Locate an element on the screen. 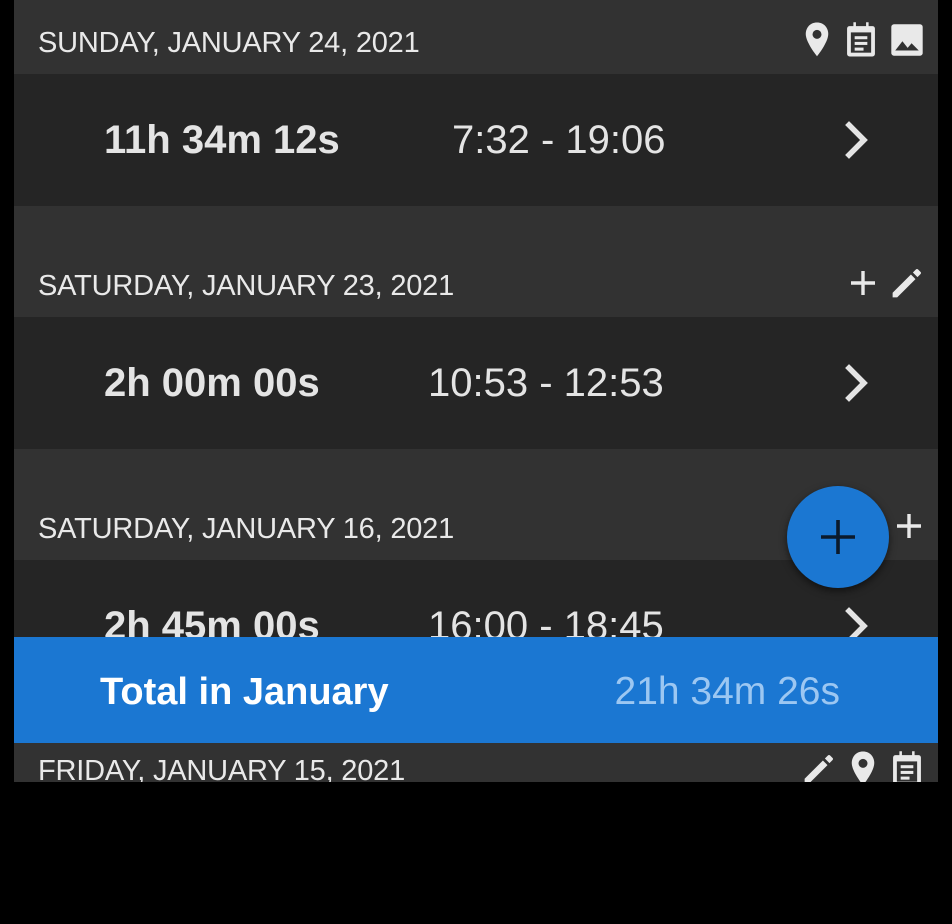 Image resolution: width=952 pixels, height=924 pixels. day-header-date: SATURDAY, JANUARY 23, 2021 is located at coordinates (246, 286).